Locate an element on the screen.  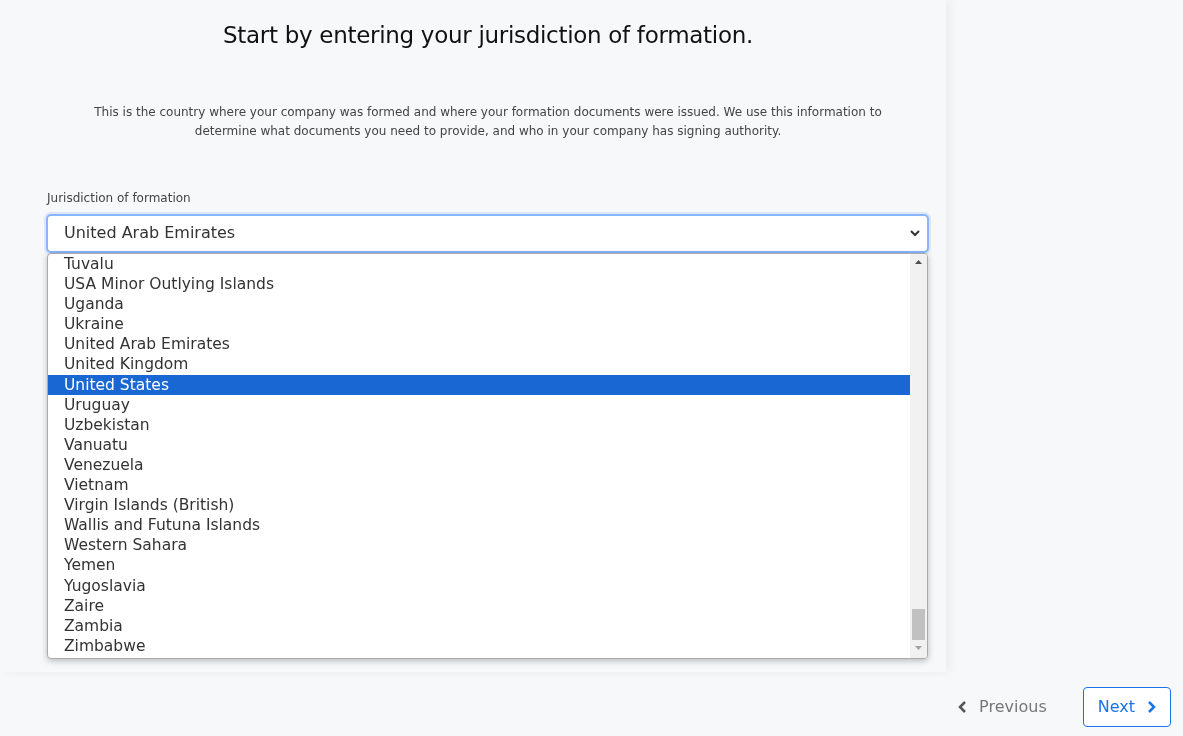
chevron-left-icon is located at coordinates (963, 707).